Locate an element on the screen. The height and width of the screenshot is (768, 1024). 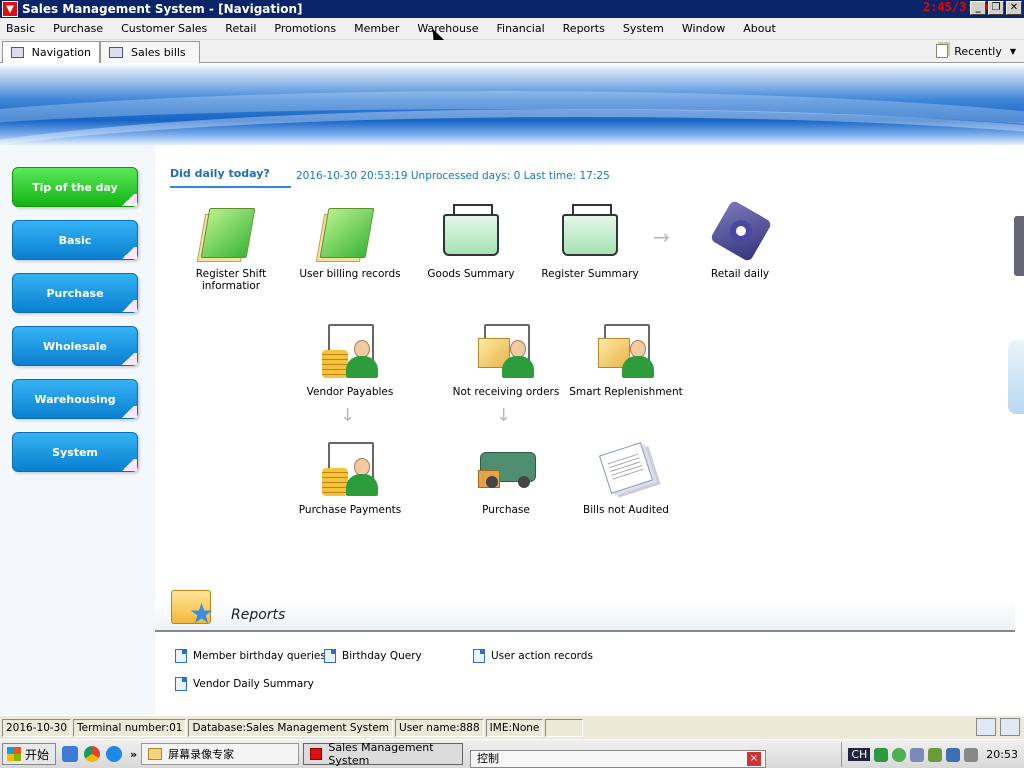
task-sales-management-system: Sales Management System is located at coordinates (383, 754).